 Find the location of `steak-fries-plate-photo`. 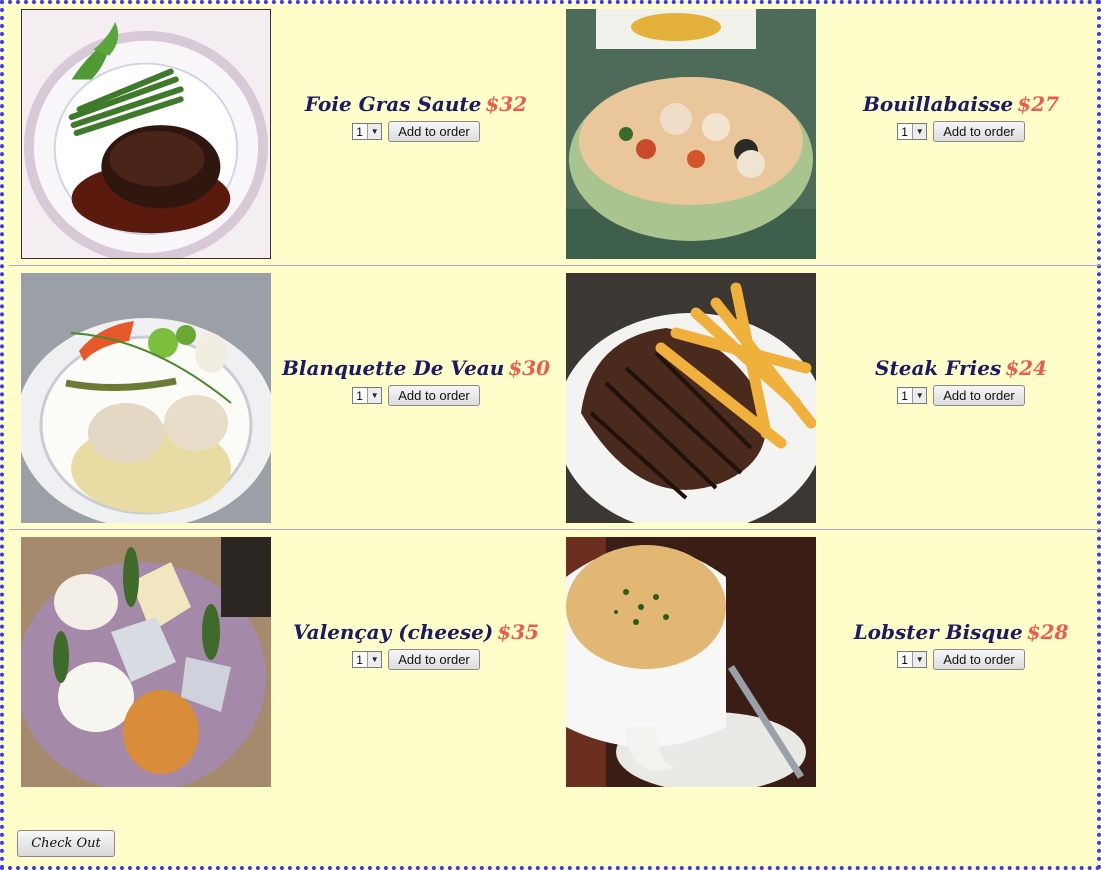

steak-fries-plate-photo is located at coordinates (691, 398).